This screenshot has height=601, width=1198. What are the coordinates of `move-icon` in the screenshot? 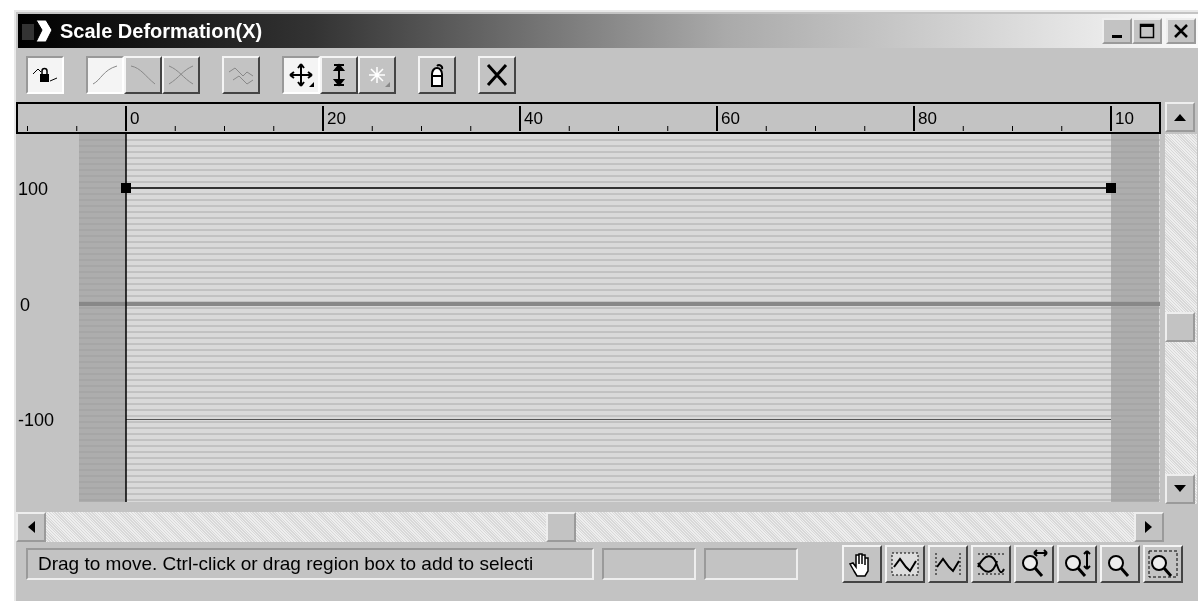 It's located at (301, 75).